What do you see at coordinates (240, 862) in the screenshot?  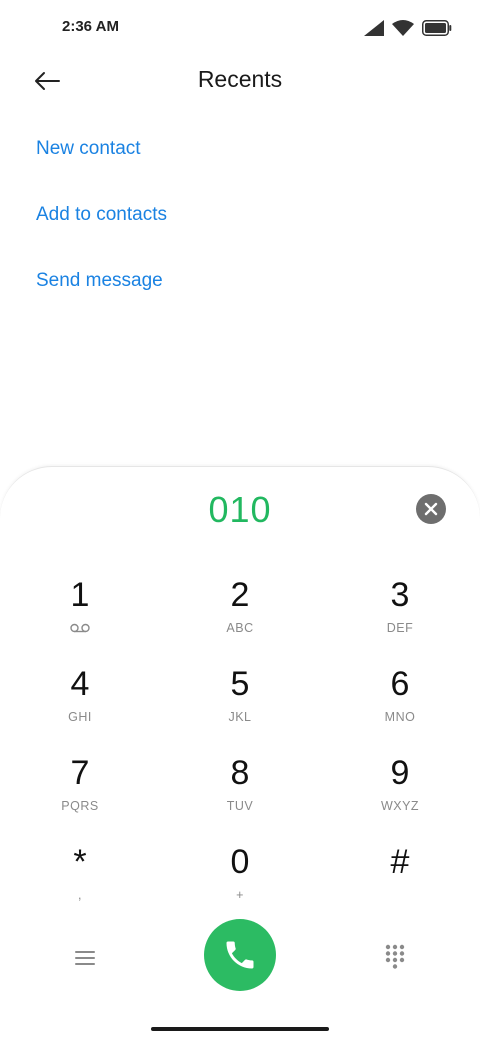 I see `key-digit: 0` at bounding box center [240, 862].